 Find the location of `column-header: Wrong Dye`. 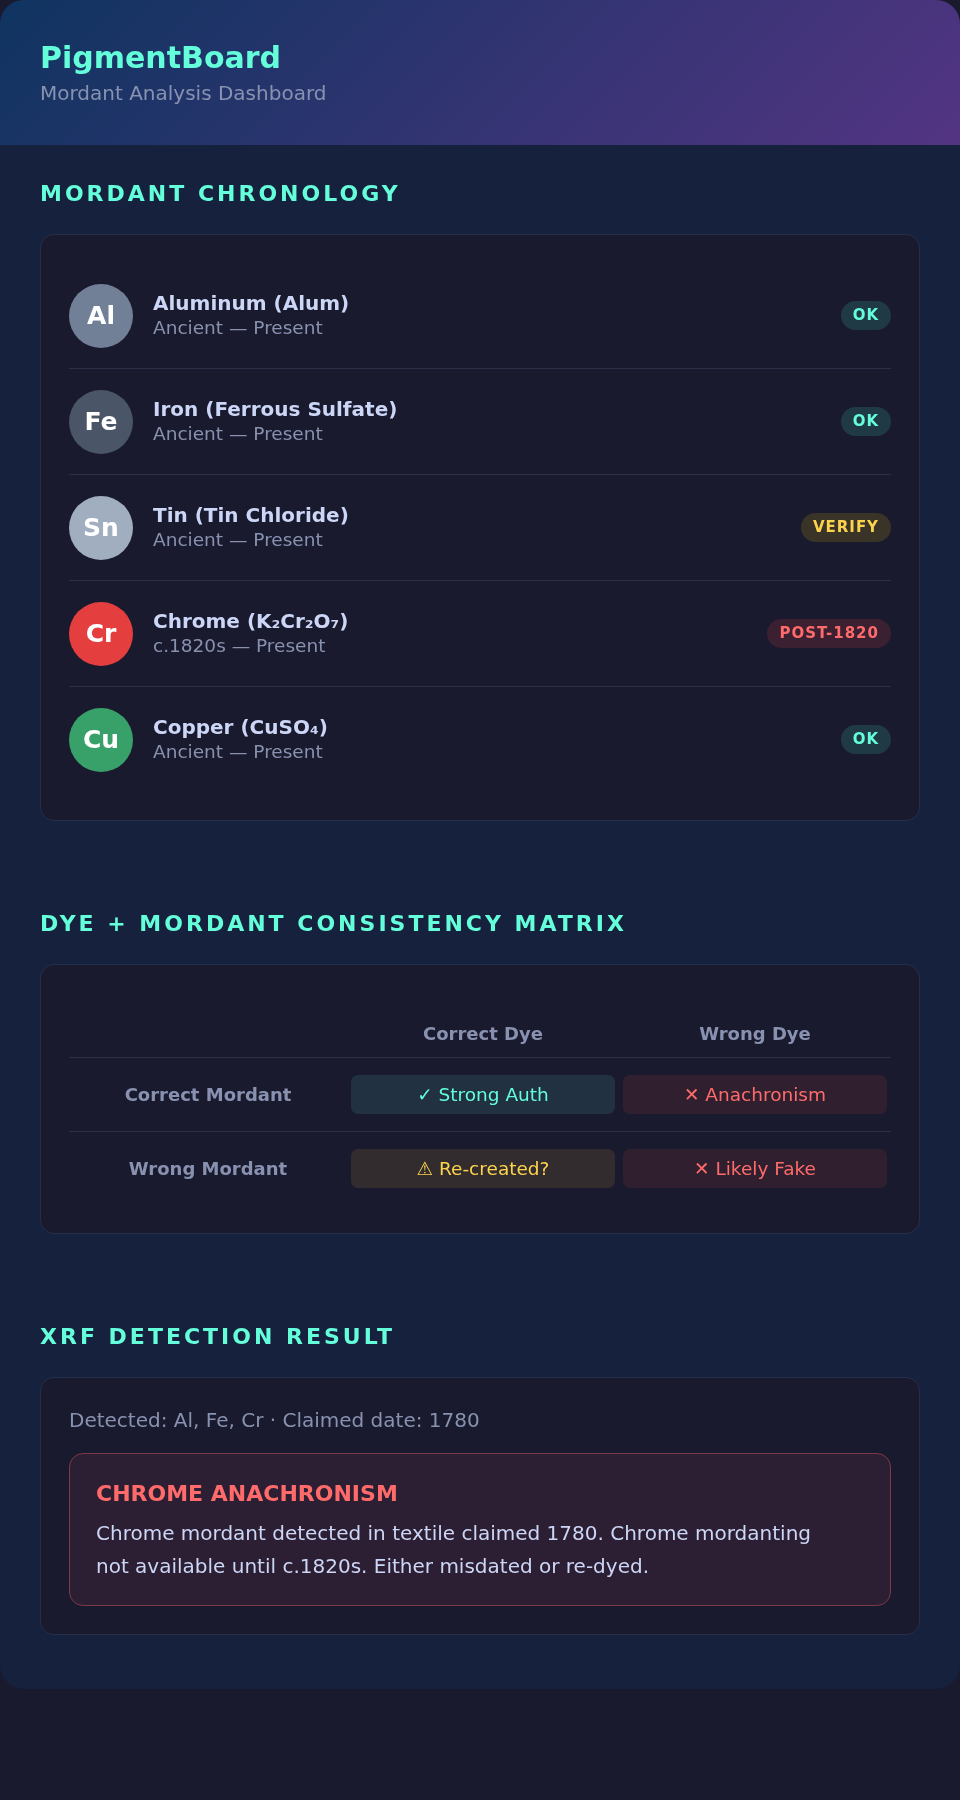

column-header: Wrong Dye is located at coordinates (755, 1034).